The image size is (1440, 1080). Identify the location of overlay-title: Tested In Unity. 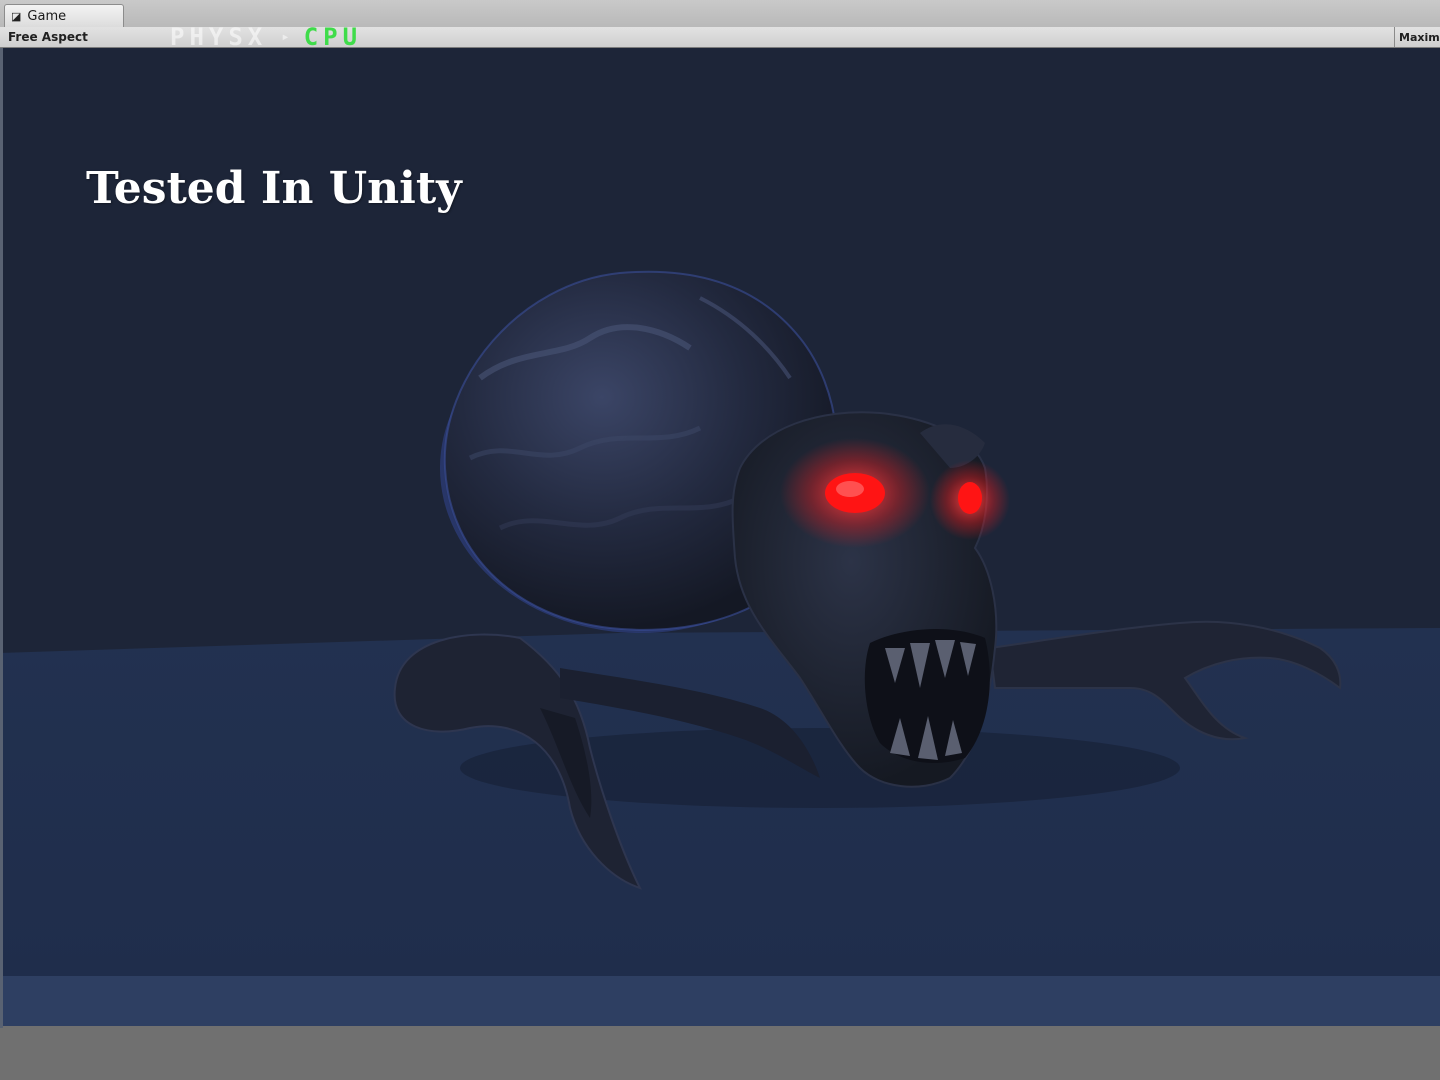
(274, 188).